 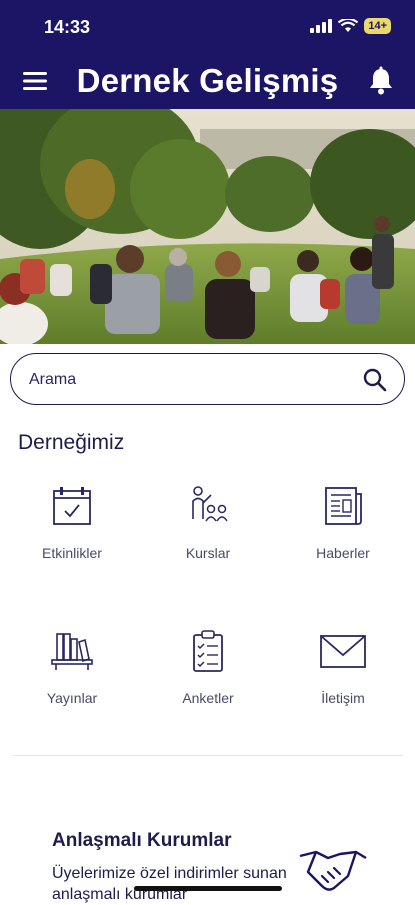 What do you see at coordinates (343, 506) in the screenshot?
I see `newspaper-icon` at bounding box center [343, 506].